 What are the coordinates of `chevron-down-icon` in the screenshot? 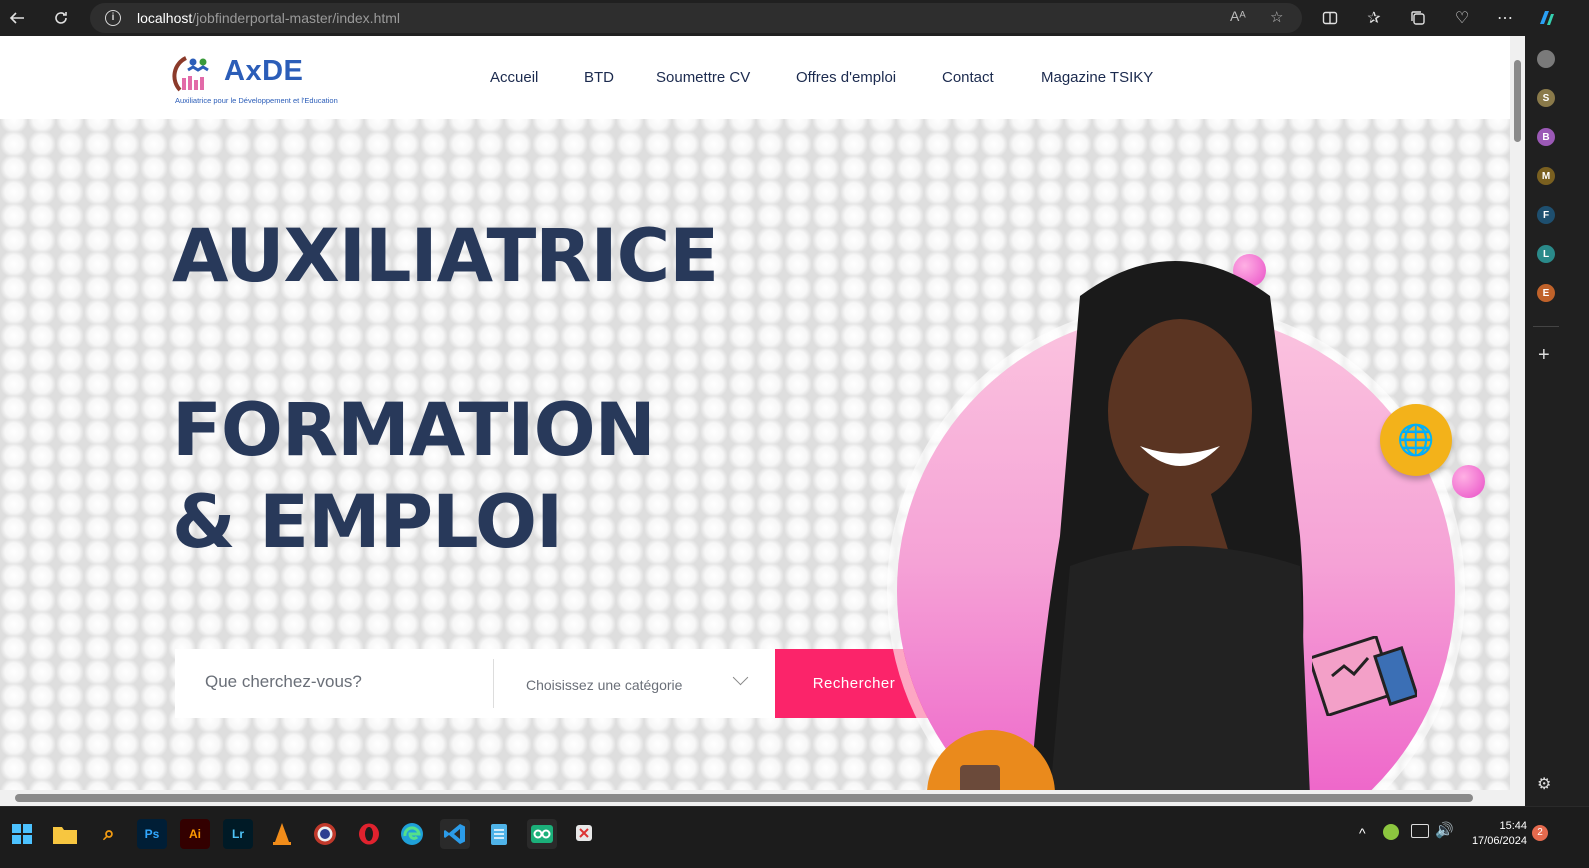 It's located at (740, 677).